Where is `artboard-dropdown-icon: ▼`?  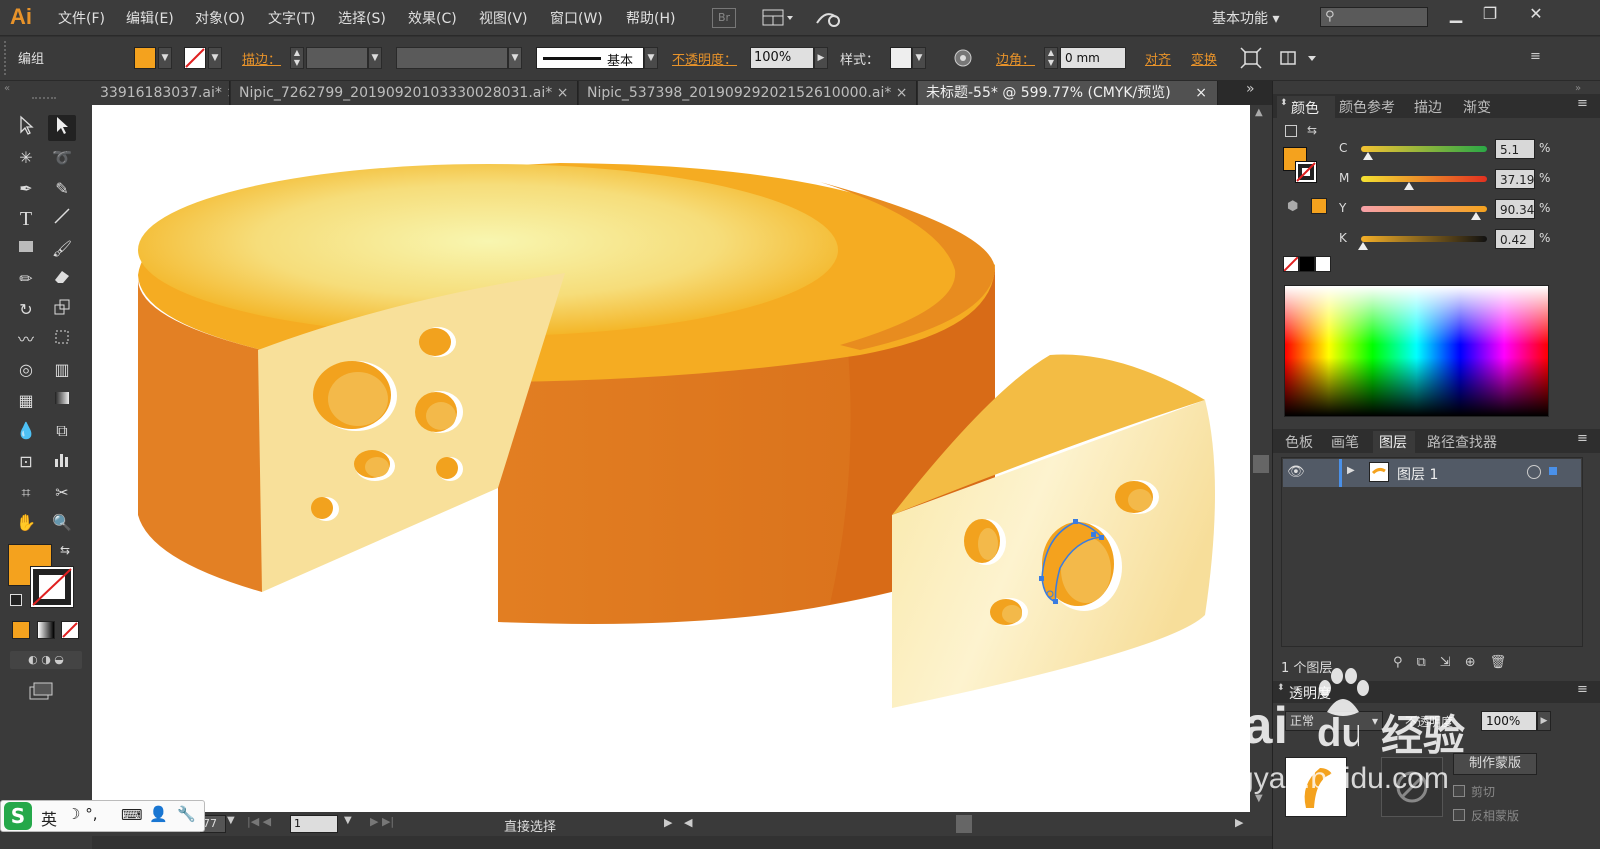
artboard-dropdown-icon: ▼ is located at coordinates (348, 820).